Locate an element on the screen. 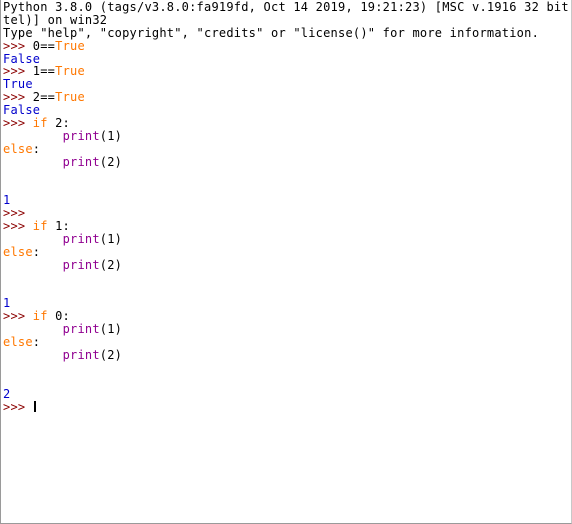  shell-line-output-false-2: False is located at coordinates (287, 110).